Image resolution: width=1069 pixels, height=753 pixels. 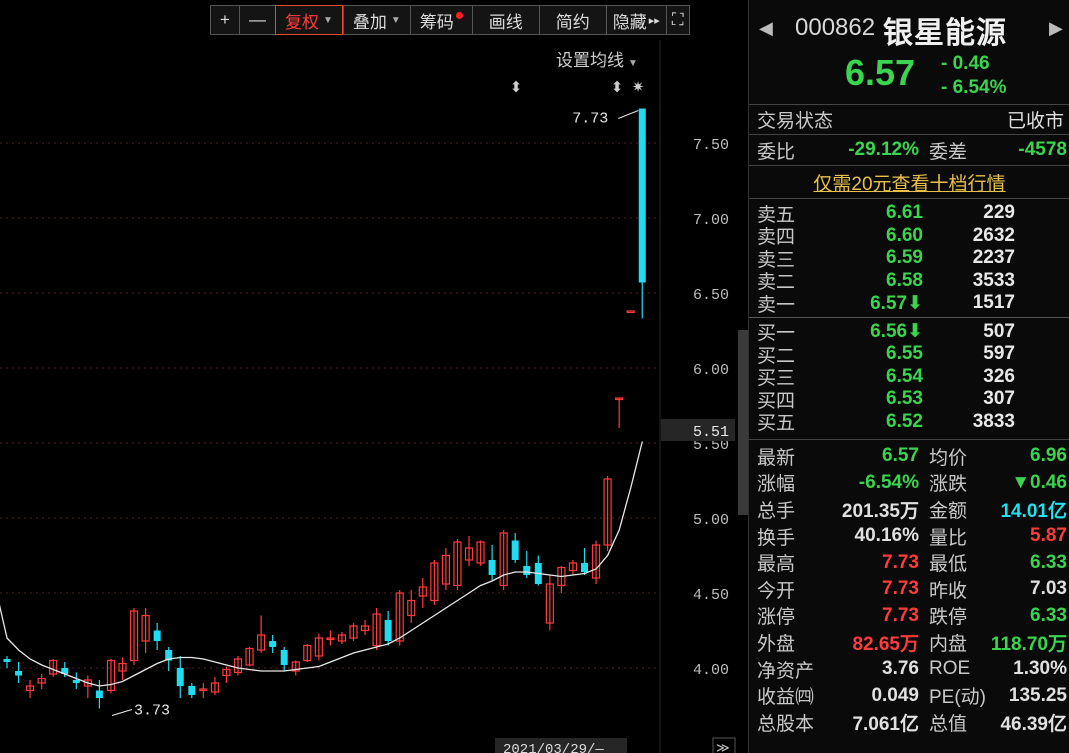 What do you see at coordinates (795, 121) in the screenshot?
I see `trade-status-label: 交易状态` at bounding box center [795, 121].